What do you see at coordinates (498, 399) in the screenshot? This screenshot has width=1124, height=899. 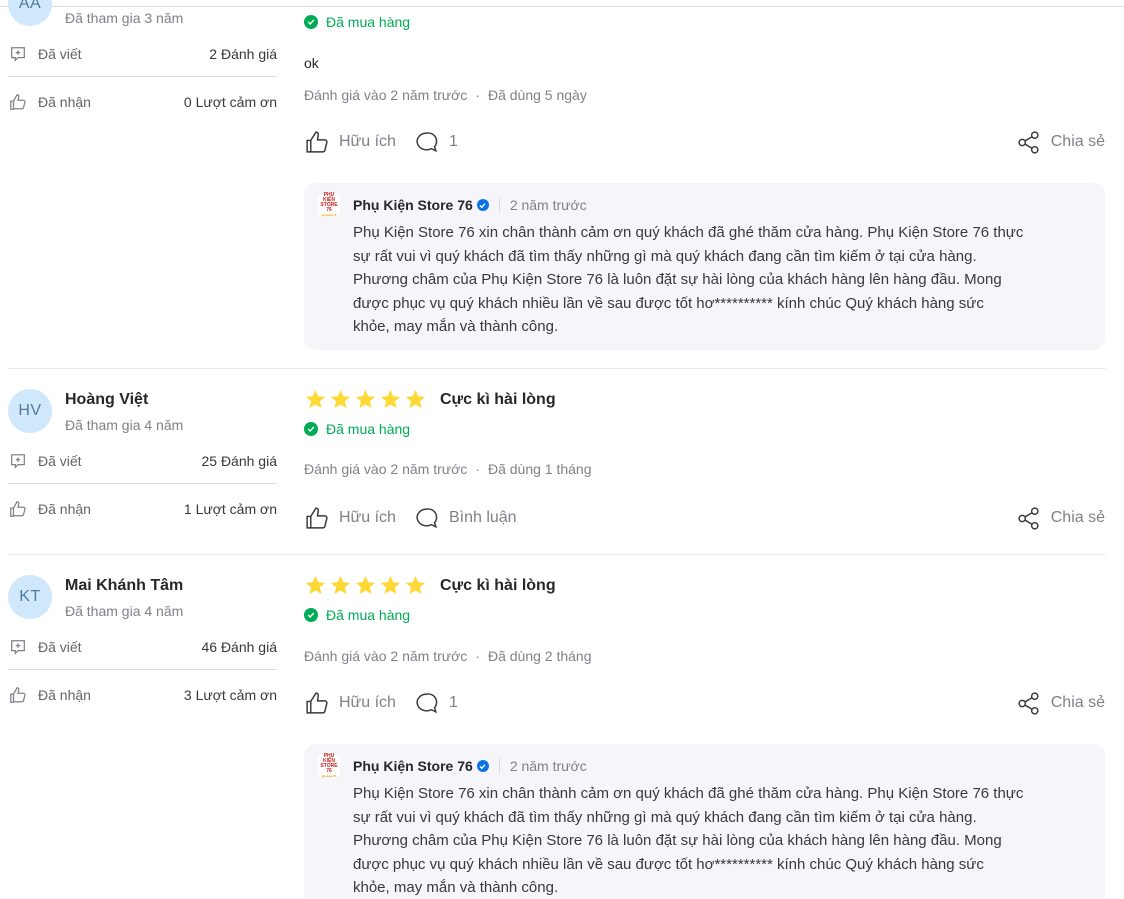 I see `review-title: Cực kì hài lòng` at bounding box center [498, 399].